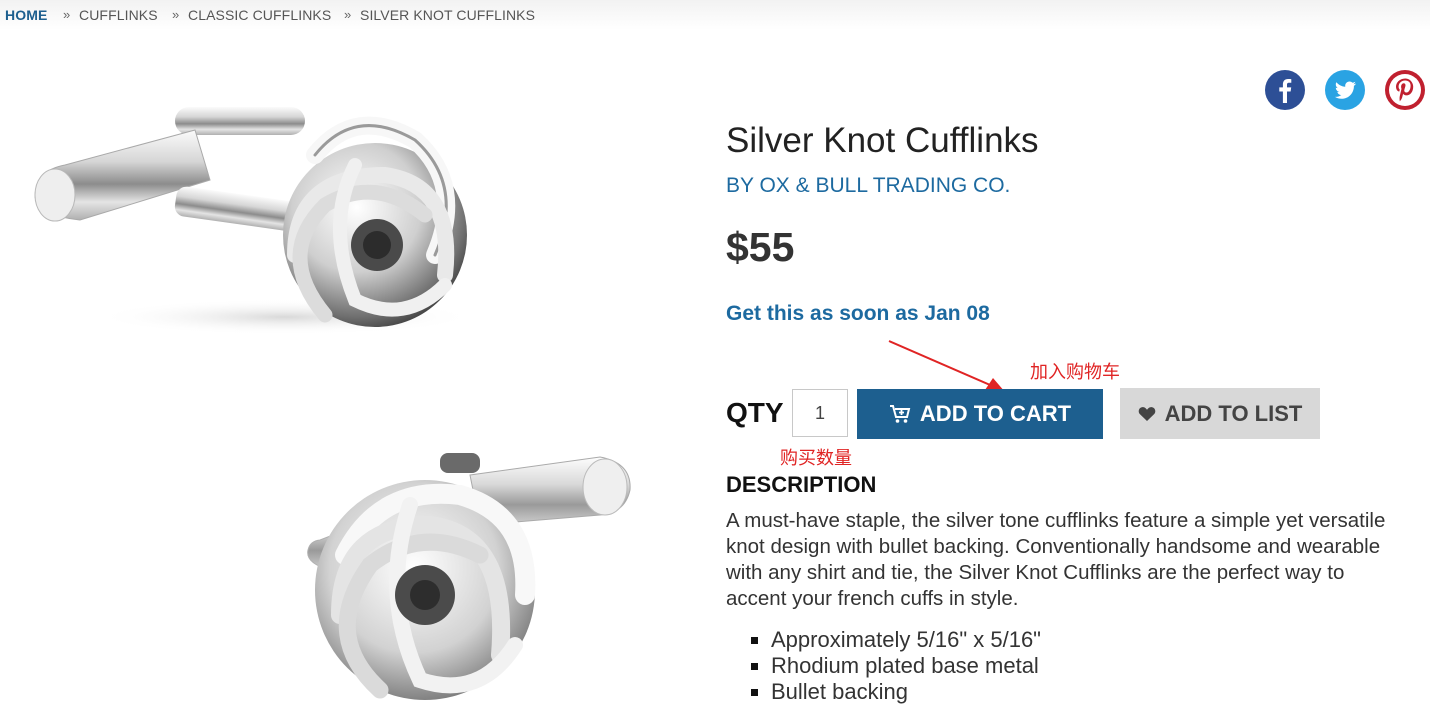  What do you see at coordinates (995, 413) in the screenshot?
I see `add-to-cart-label: ADD TO CART` at bounding box center [995, 413].